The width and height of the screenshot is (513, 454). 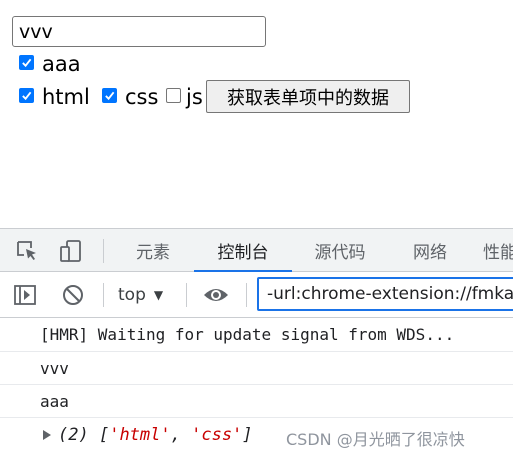 What do you see at coordinates (61, 64) in the screenshot?
I see `checkbox-aaa-label: aaa` at bounding box center [61, 64].